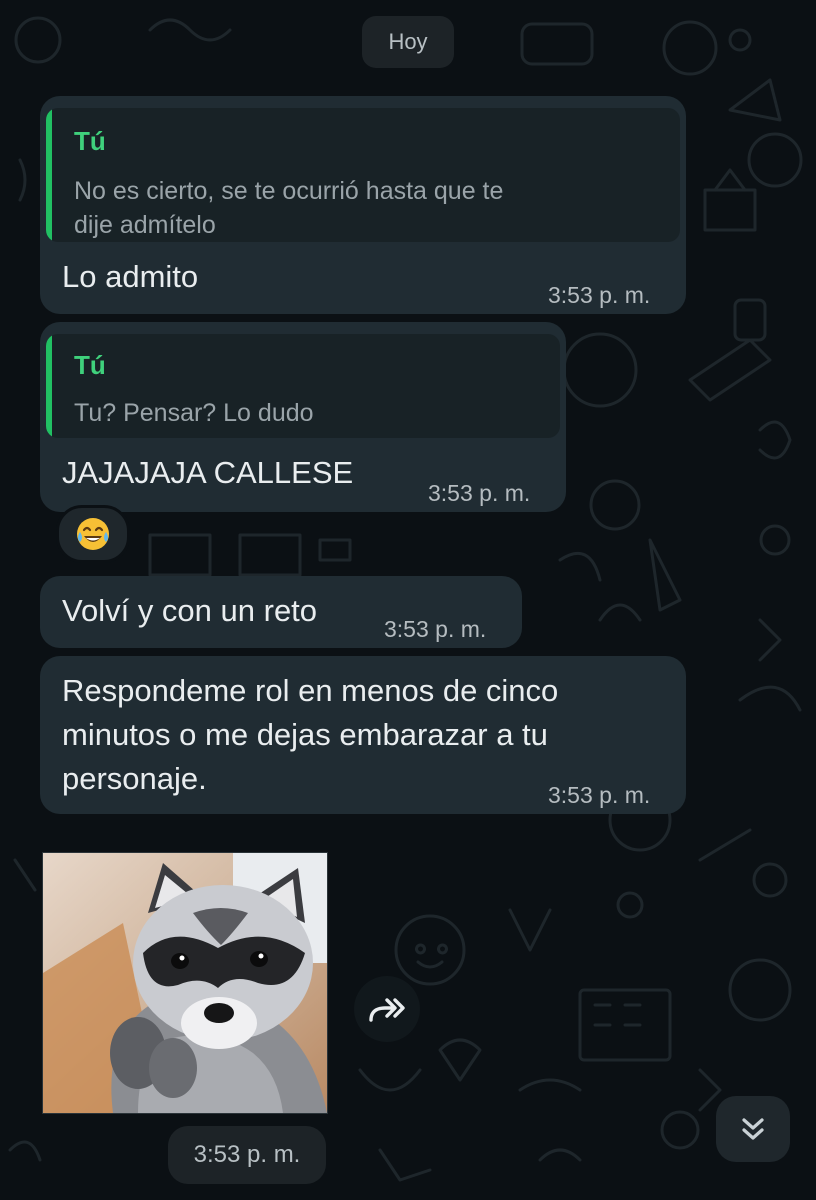 Image resolution: width=816 pixels, height=1200 pixels. I want to click on forward-button, so click(387, 1009).